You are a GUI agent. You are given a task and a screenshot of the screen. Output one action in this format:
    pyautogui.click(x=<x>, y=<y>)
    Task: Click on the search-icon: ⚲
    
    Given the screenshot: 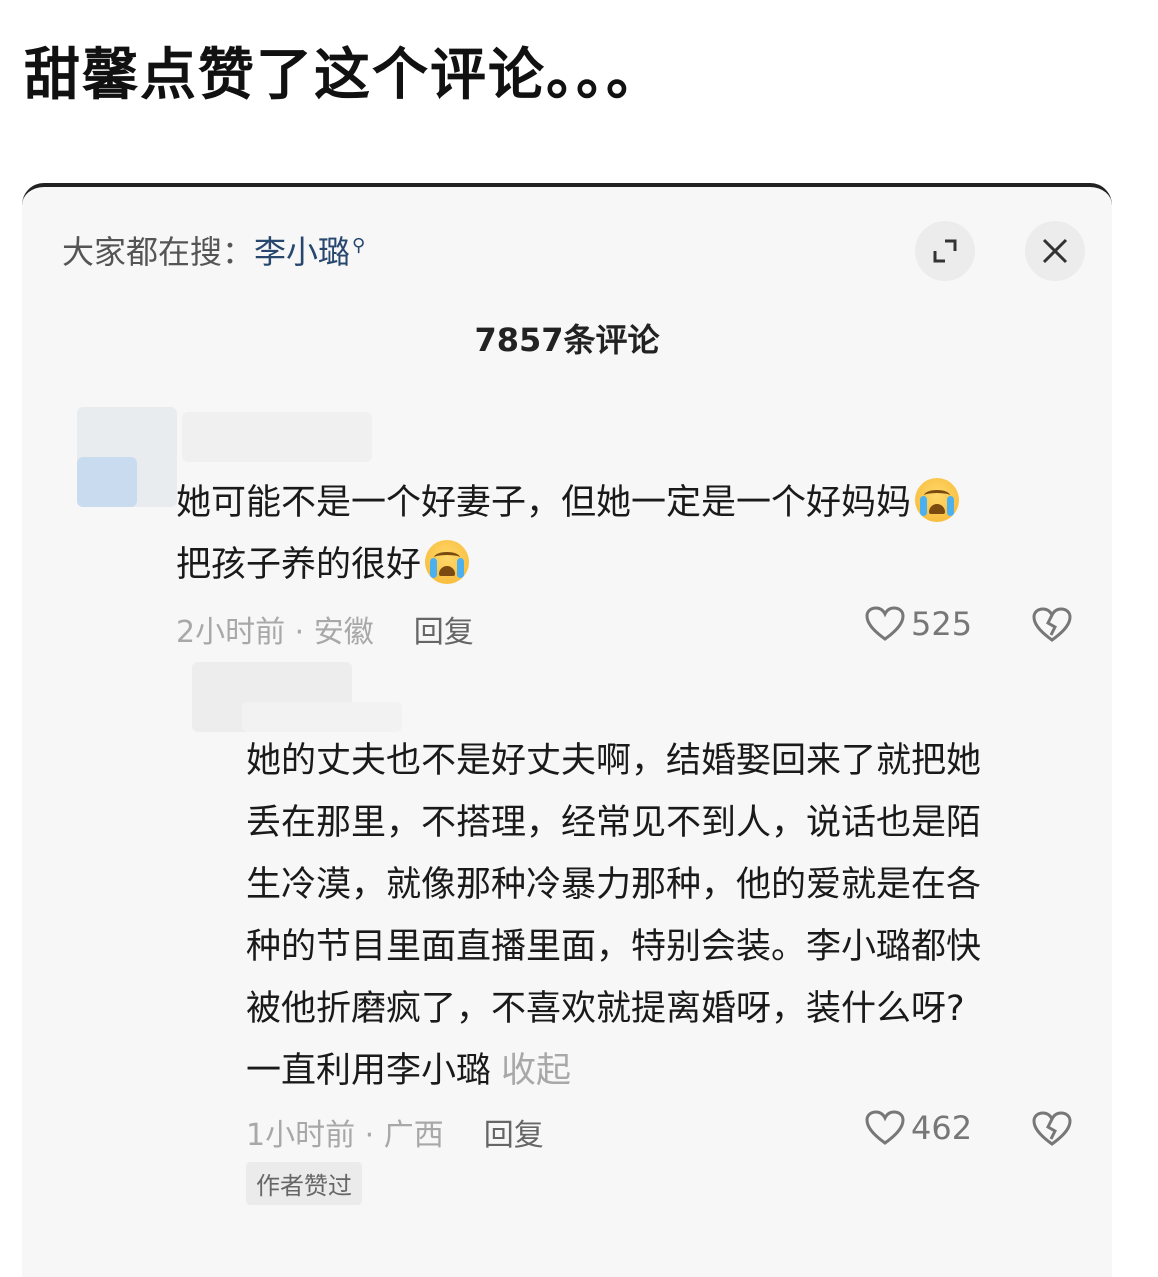 What is the action you would take?
    pyautogui.click(x=359, y=246)
    